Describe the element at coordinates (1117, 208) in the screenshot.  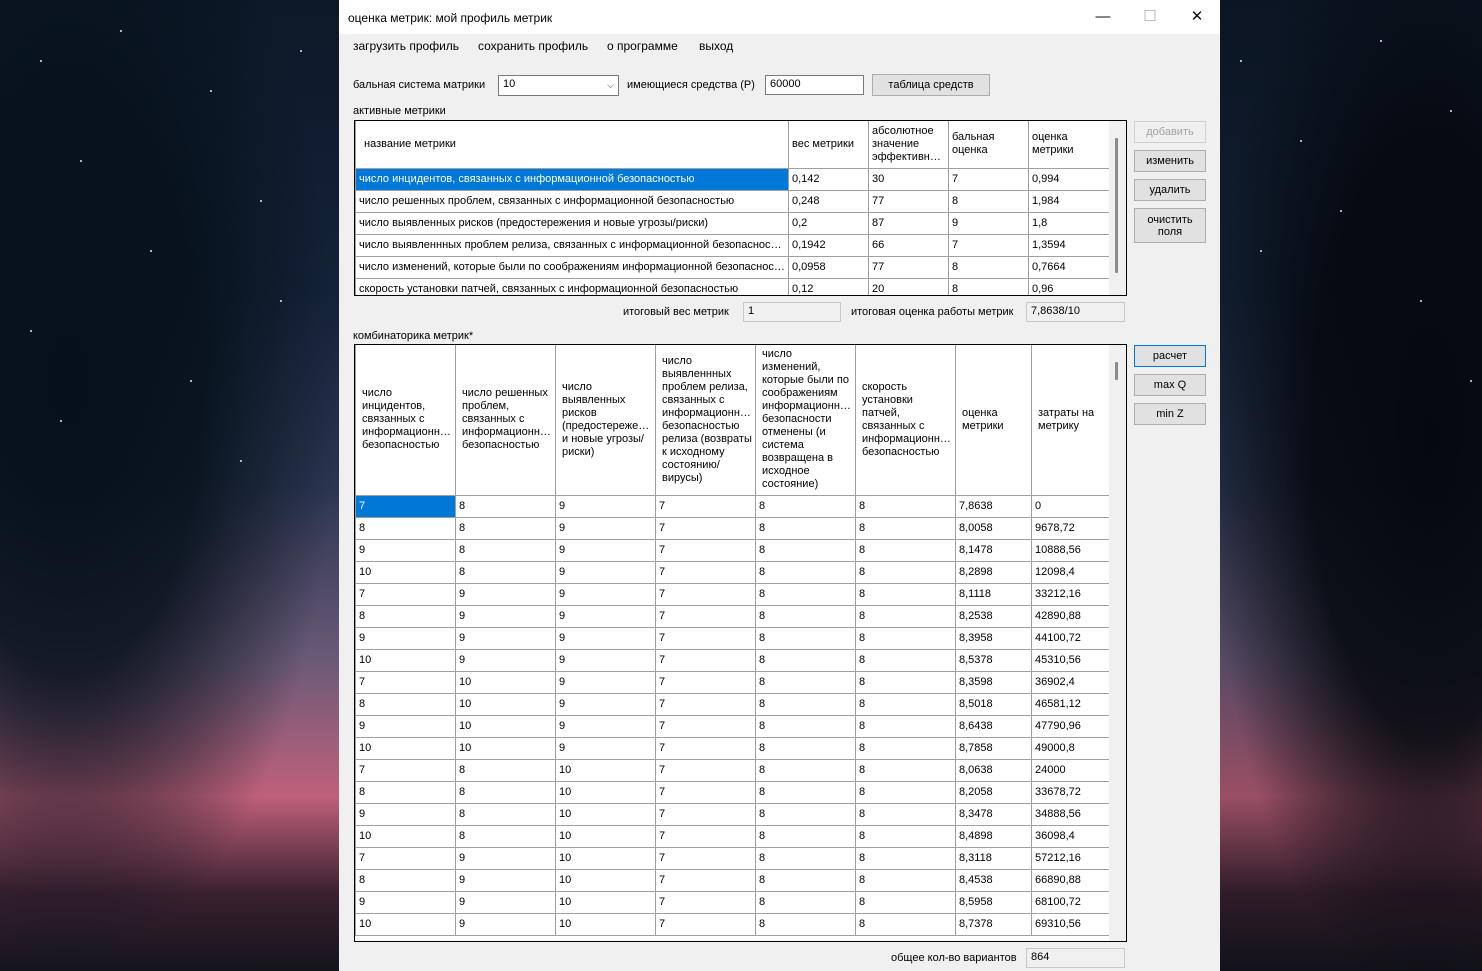
I see `active-grid-scrollbar` at that location.